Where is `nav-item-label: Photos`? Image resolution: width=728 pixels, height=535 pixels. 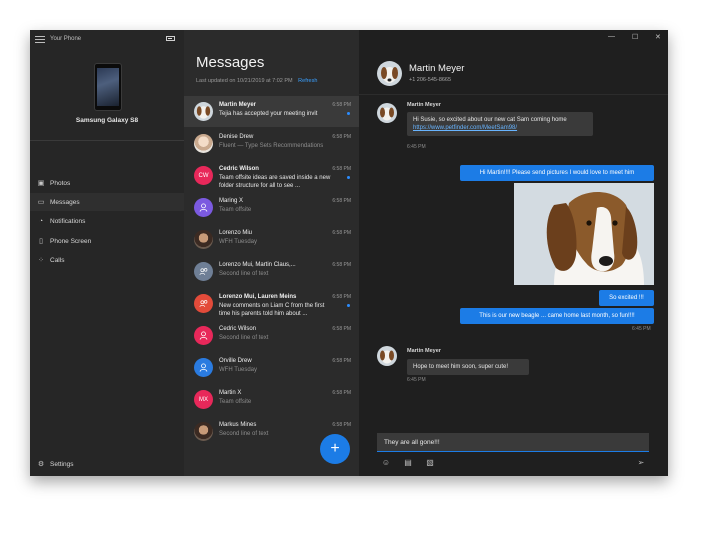
nav-item-label: Photos is located at coordinates (60, 183).